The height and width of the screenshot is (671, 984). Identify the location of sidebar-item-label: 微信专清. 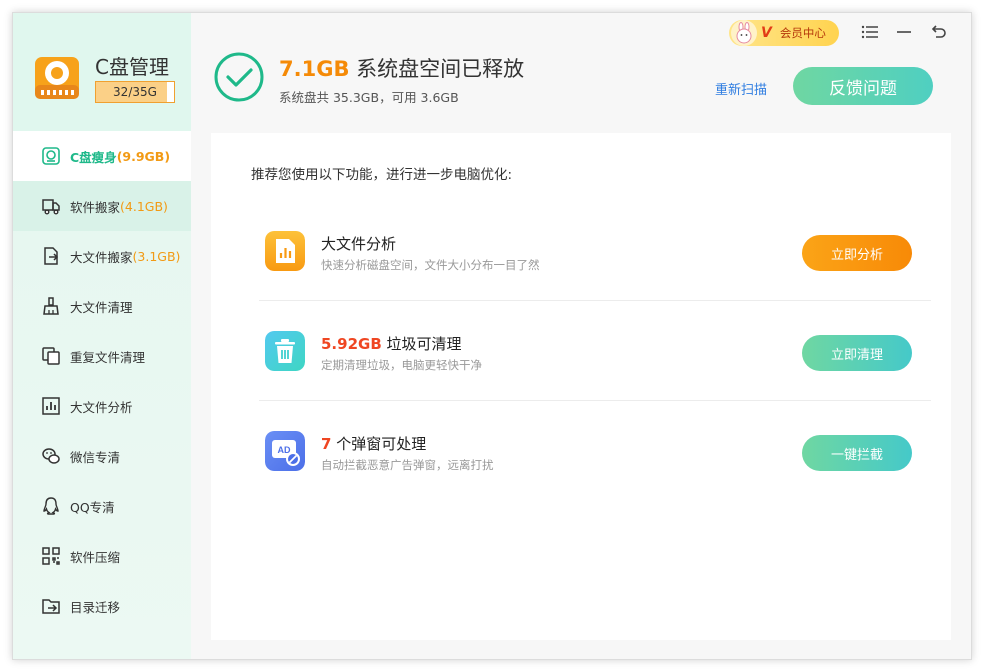
(95, 457).